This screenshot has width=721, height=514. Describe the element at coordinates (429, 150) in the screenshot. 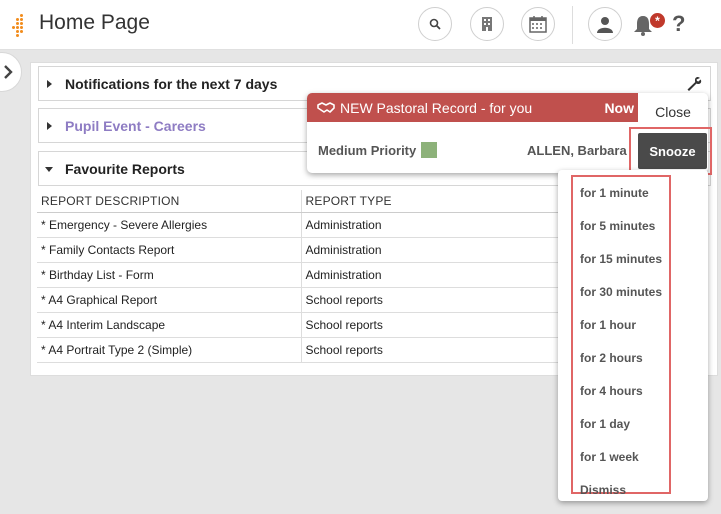

I see `priority-swatch` at that location.